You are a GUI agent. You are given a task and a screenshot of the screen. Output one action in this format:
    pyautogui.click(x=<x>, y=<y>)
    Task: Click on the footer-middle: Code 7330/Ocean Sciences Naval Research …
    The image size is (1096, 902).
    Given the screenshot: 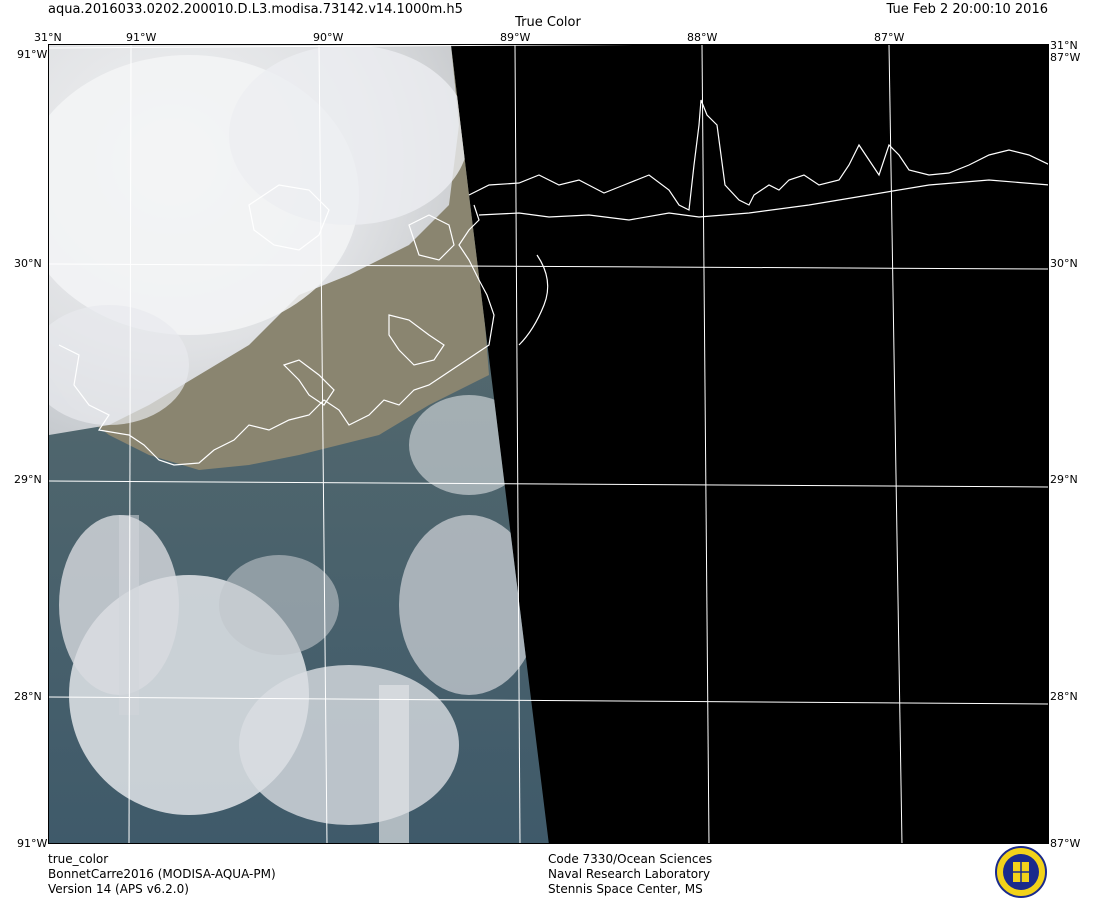 What is the action you would take?
    pyautogui.click(x=630, y=874)
    